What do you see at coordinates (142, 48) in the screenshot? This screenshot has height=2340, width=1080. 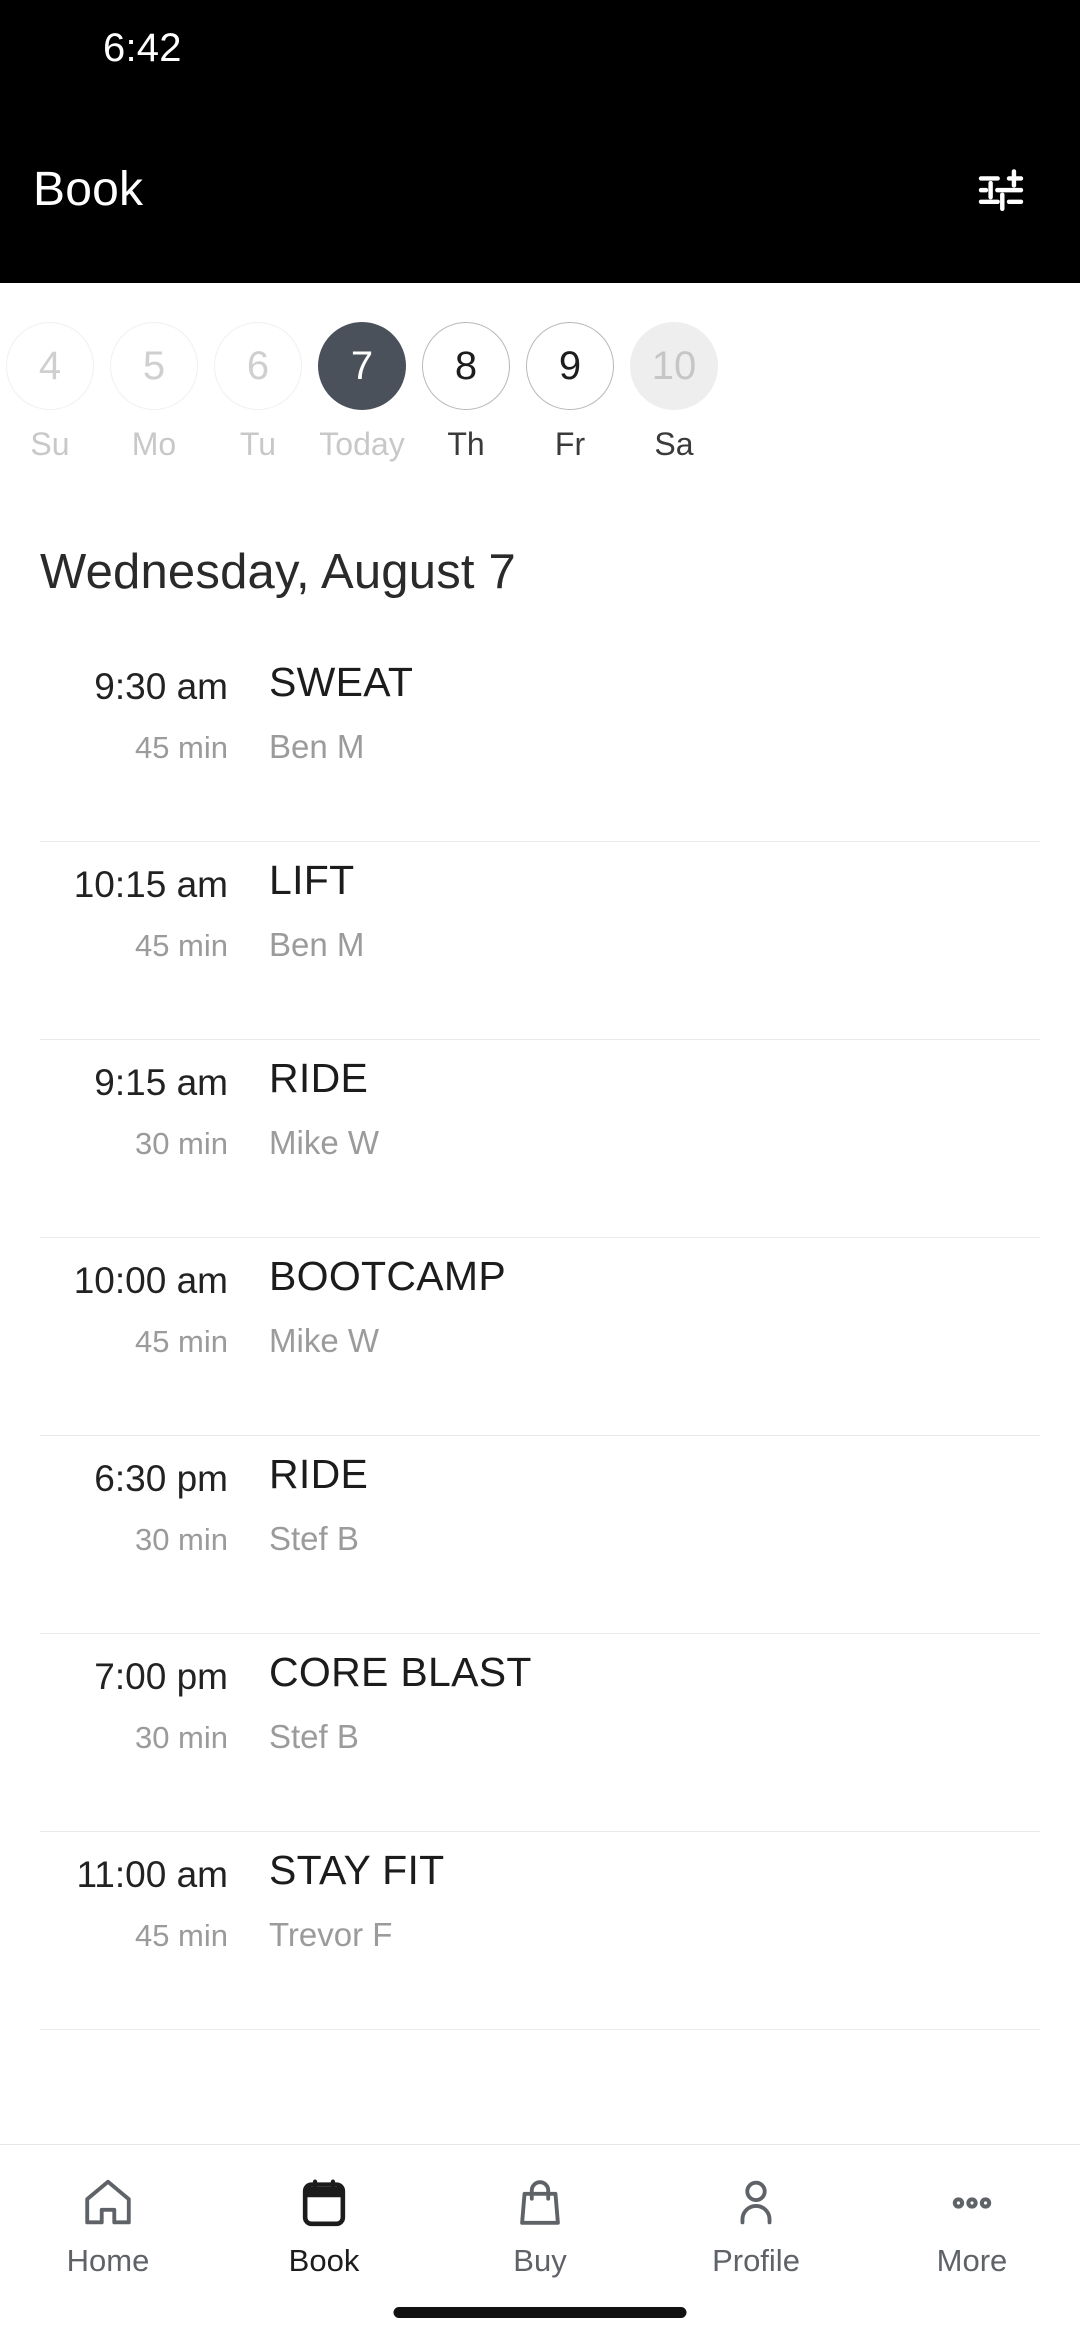 I see `status-time: 6:42` at bounding box center [142, 48].